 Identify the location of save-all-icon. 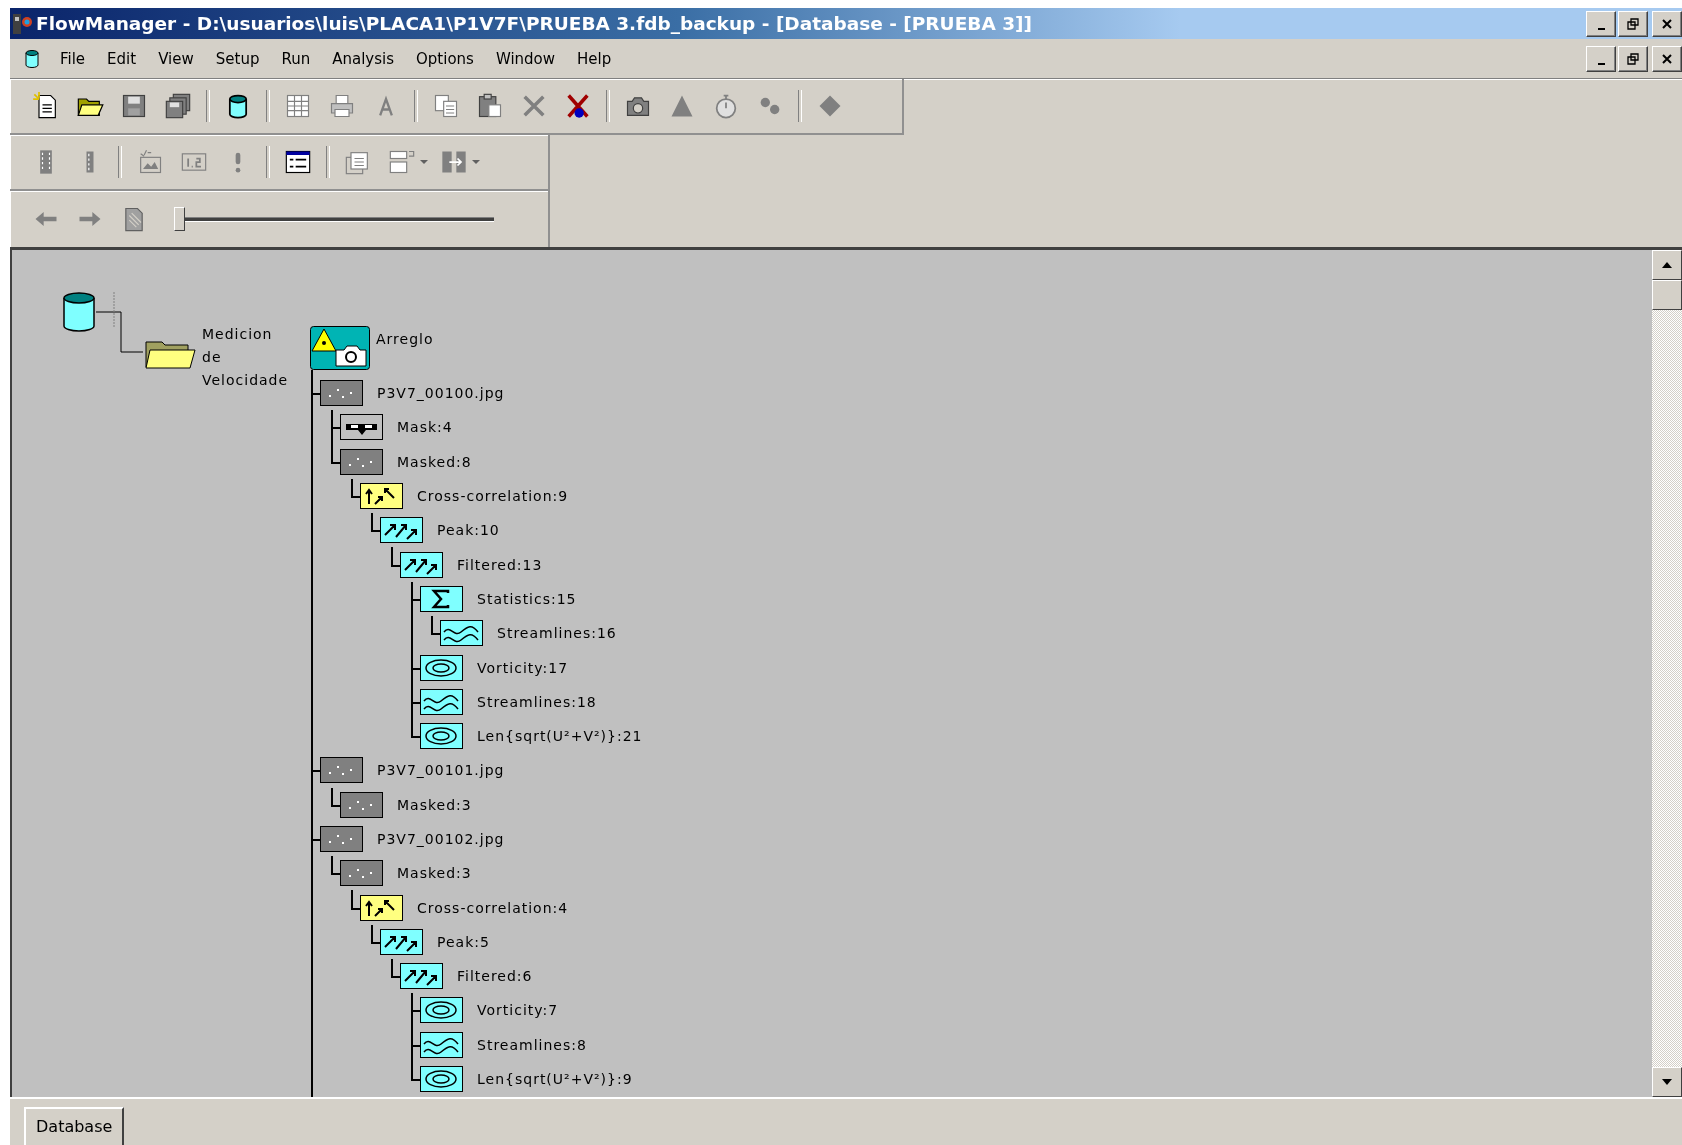
(178, 106).